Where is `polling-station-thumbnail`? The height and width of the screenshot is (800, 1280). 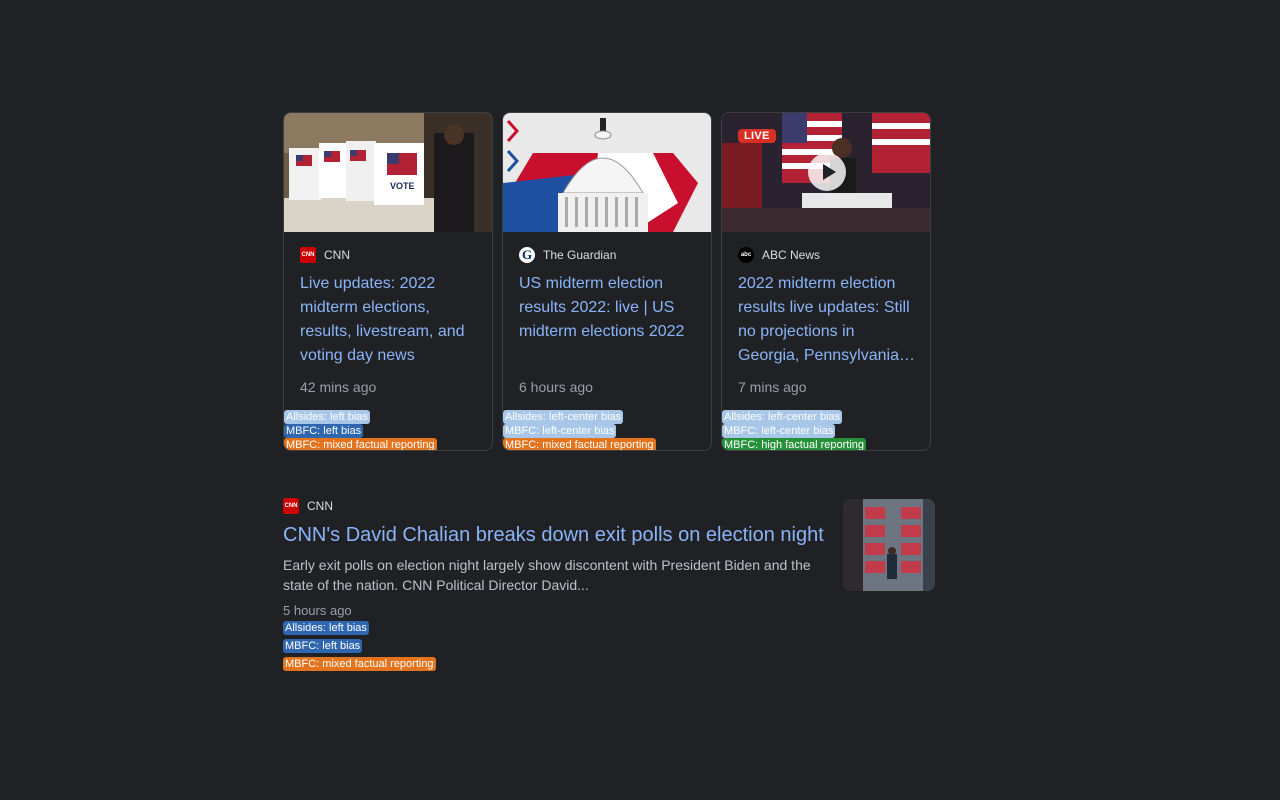 polling-station-thumbnail is located at coordinates (889, 545).